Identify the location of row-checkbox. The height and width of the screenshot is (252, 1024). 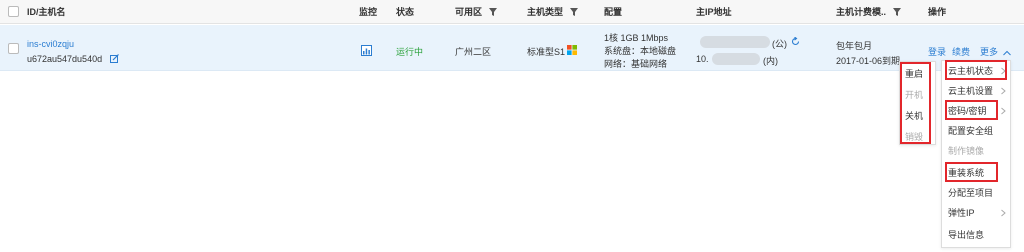
(13, 48).